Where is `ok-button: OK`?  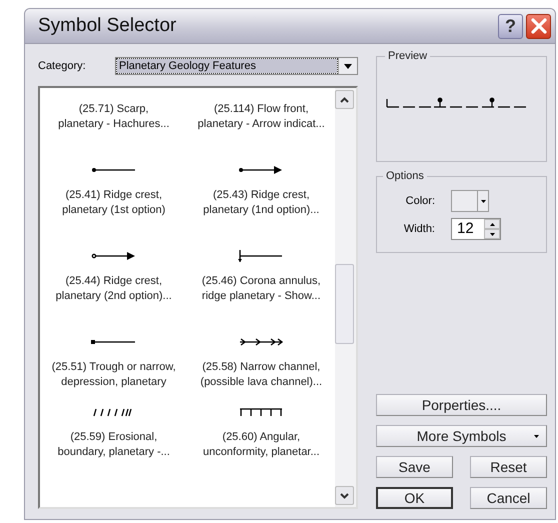
ok-button: OK is located at coordinates (414, 498).